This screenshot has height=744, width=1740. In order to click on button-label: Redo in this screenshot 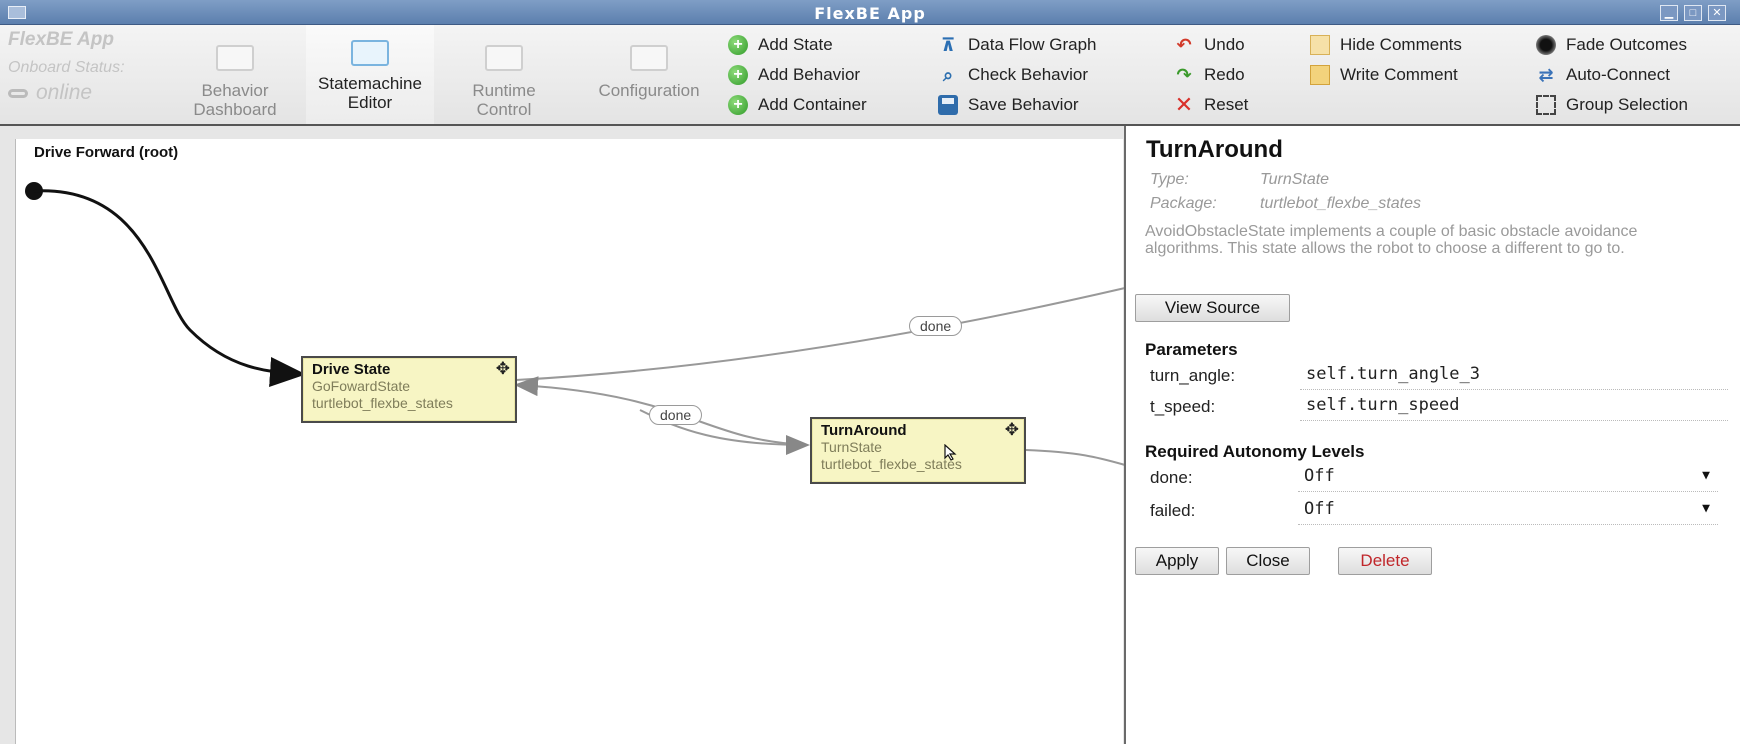, I will do `click(1224, 74)`.